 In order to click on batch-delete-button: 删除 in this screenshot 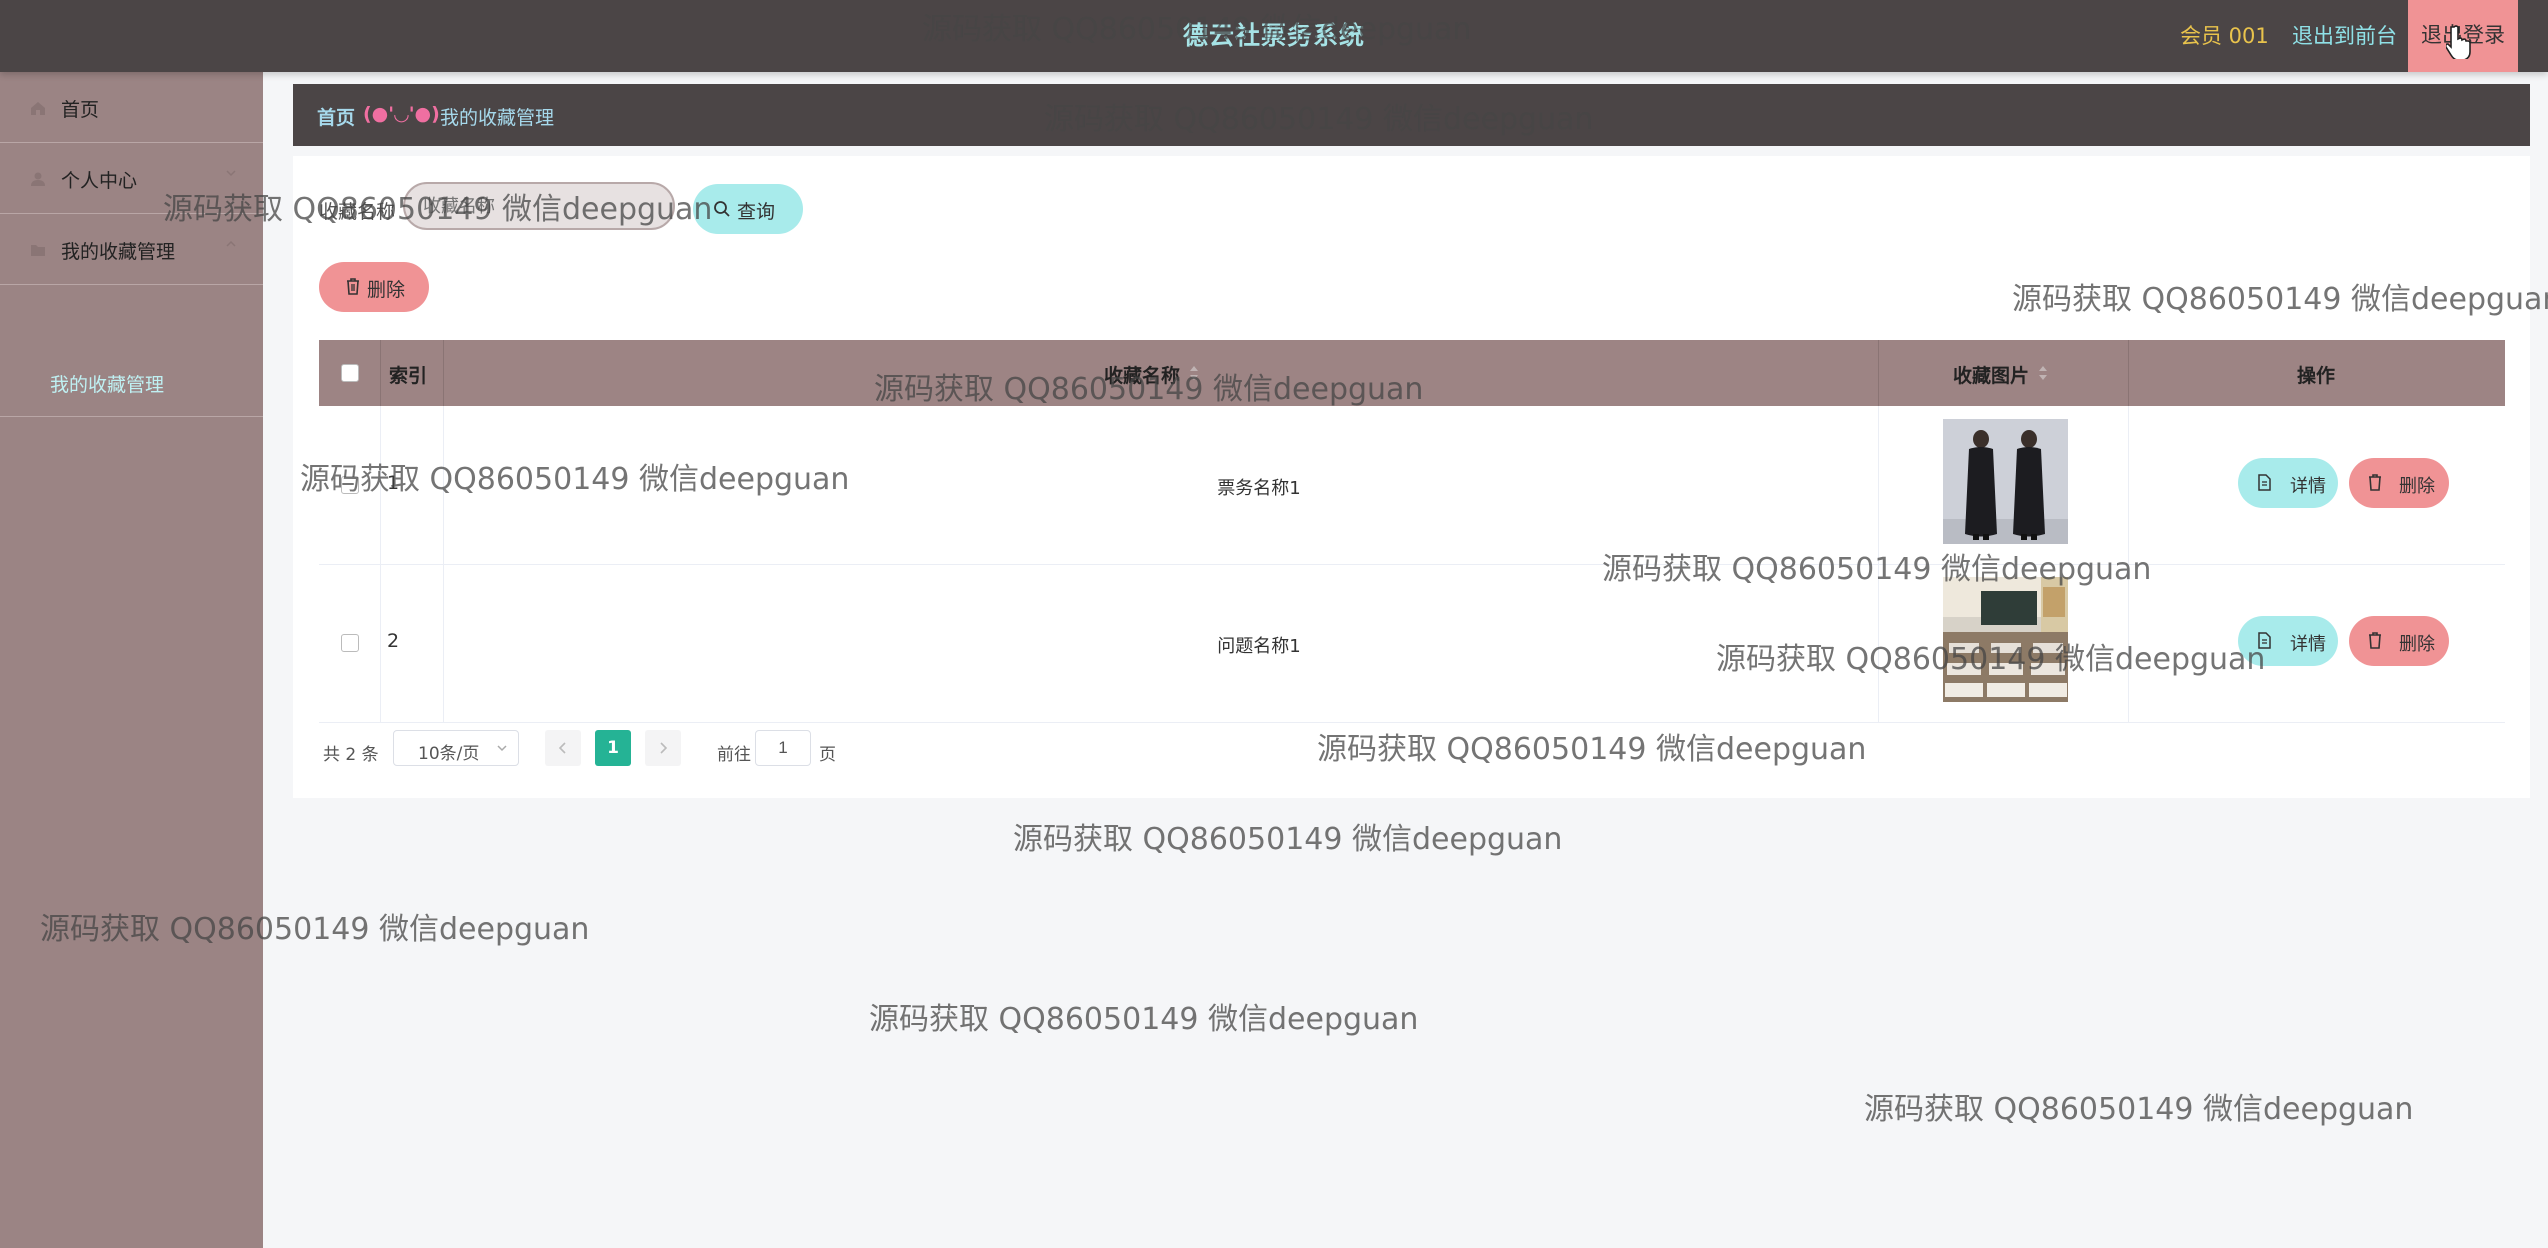, I will do `click(374, 287)`.